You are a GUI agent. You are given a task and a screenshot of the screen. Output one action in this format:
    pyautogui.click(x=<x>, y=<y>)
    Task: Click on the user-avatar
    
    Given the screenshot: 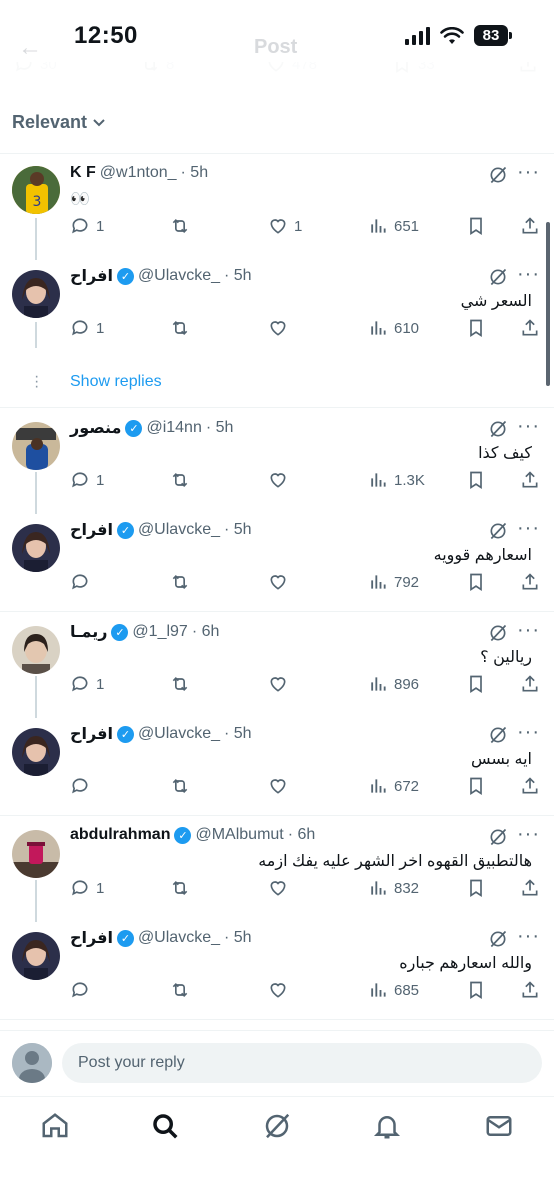 What is the action you would take?
    pyautogui.click(x=32, y=1063)
    